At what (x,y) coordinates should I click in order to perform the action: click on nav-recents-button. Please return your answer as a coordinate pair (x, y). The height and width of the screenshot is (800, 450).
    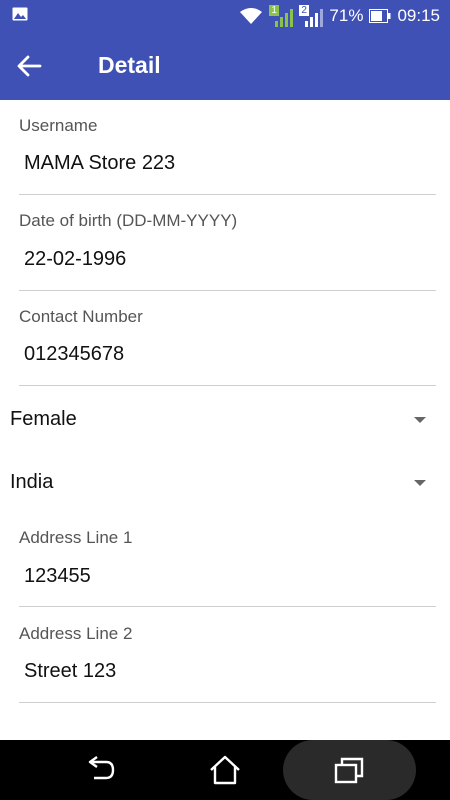
    Looking at the image, I should click on (350, 770).